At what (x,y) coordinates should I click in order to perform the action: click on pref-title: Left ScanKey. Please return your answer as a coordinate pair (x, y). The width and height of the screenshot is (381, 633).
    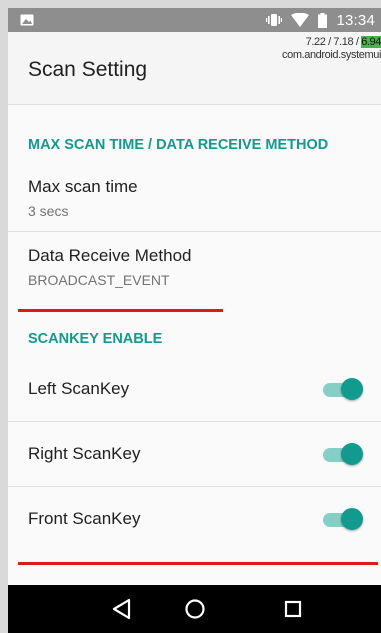
    Looking at the image, I should click on (79, 388).